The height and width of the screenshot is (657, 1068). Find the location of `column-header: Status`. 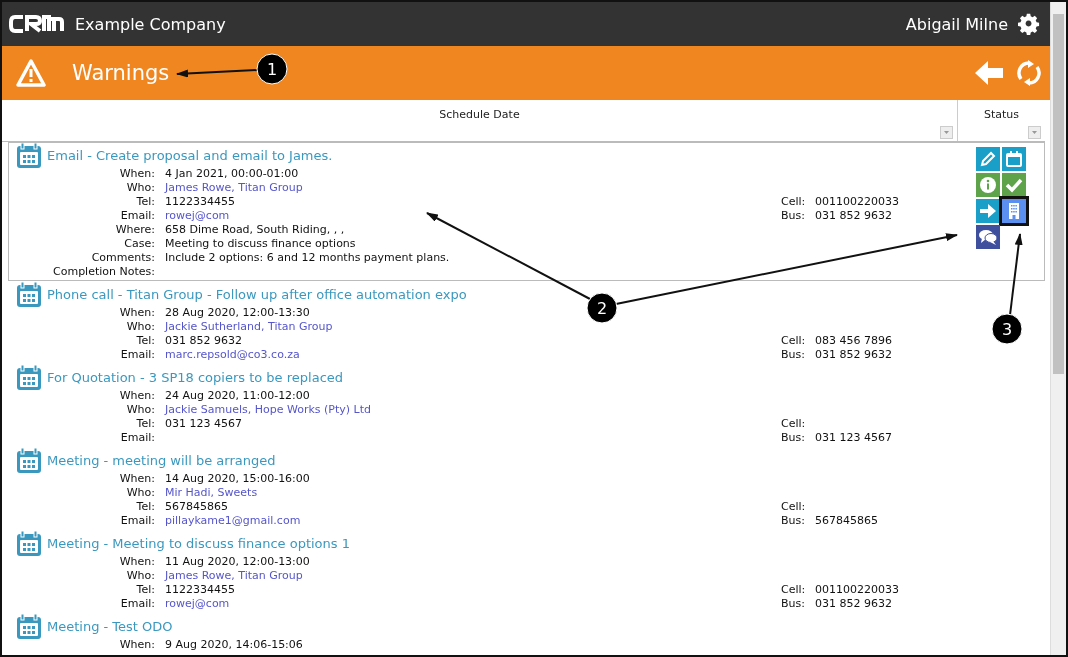

column-header: Status is located at coordinates (1001, 124).